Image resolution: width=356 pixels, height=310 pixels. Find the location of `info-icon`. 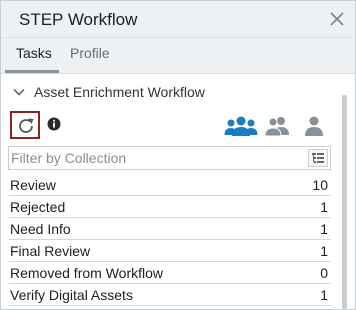

info-icon is located at coordinates (54, 124).